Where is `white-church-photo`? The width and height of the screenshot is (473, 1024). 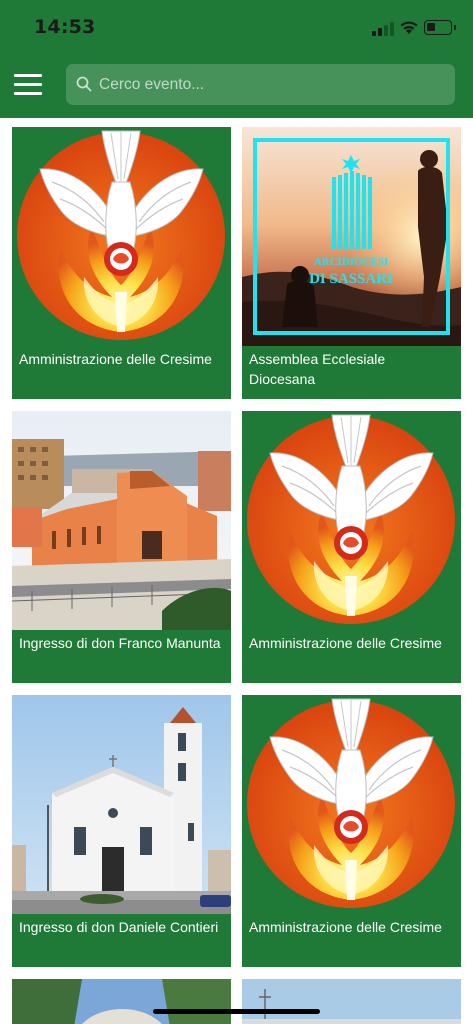 white-church-photo is located at coordinates (121, 804).